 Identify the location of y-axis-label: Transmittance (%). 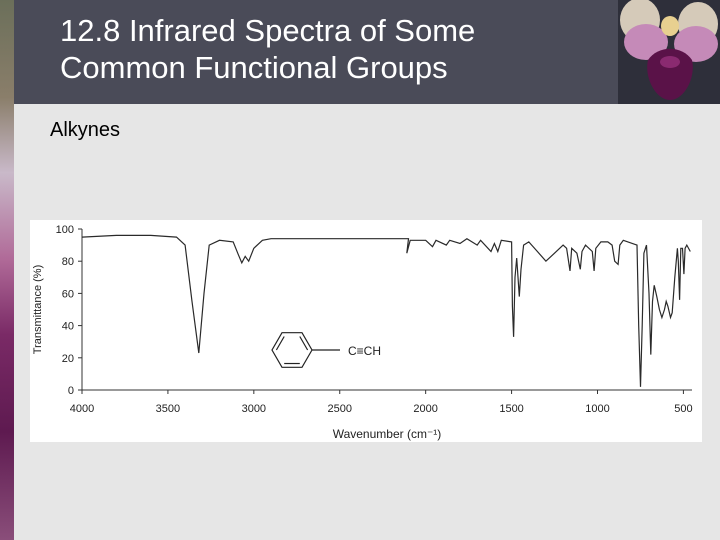
(38, 309).